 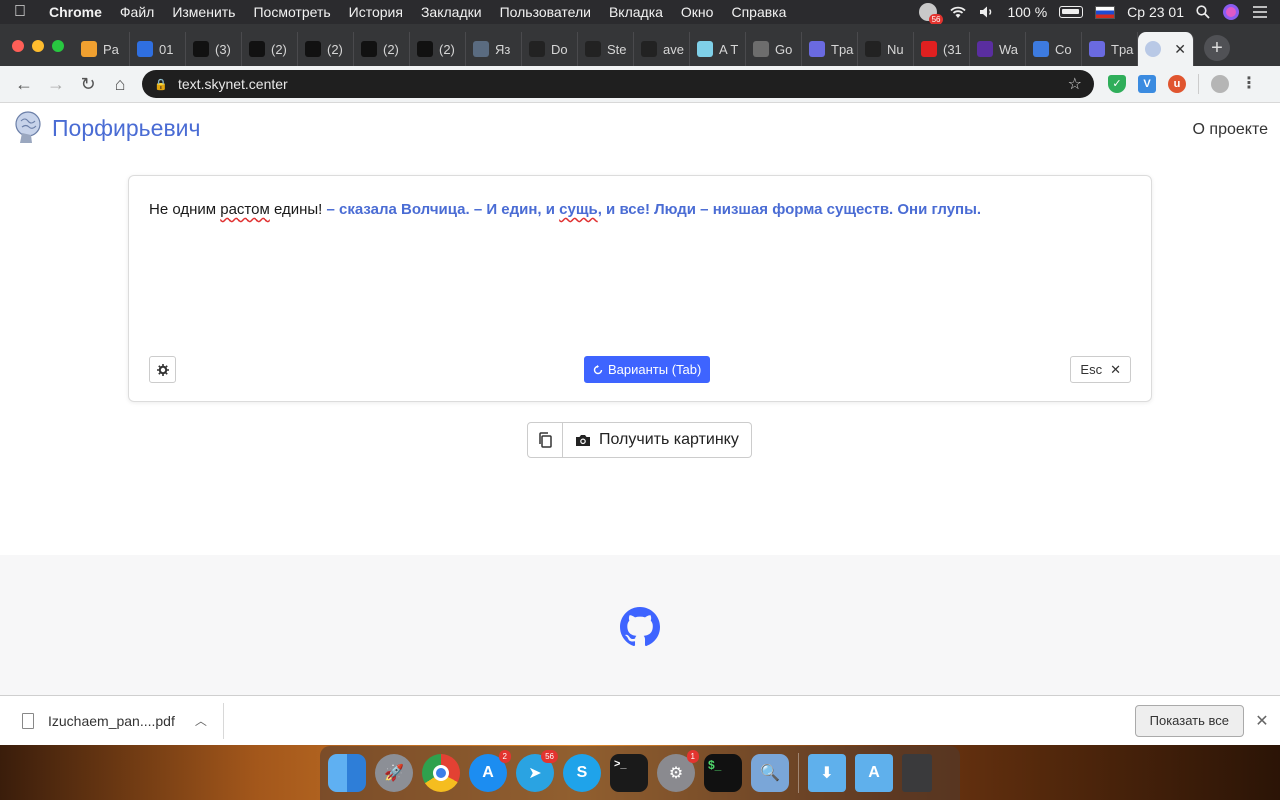 What do you see at coordinates (162, 369) in the screenshot?
I see `settings-button` at bounding box center [162, 369].